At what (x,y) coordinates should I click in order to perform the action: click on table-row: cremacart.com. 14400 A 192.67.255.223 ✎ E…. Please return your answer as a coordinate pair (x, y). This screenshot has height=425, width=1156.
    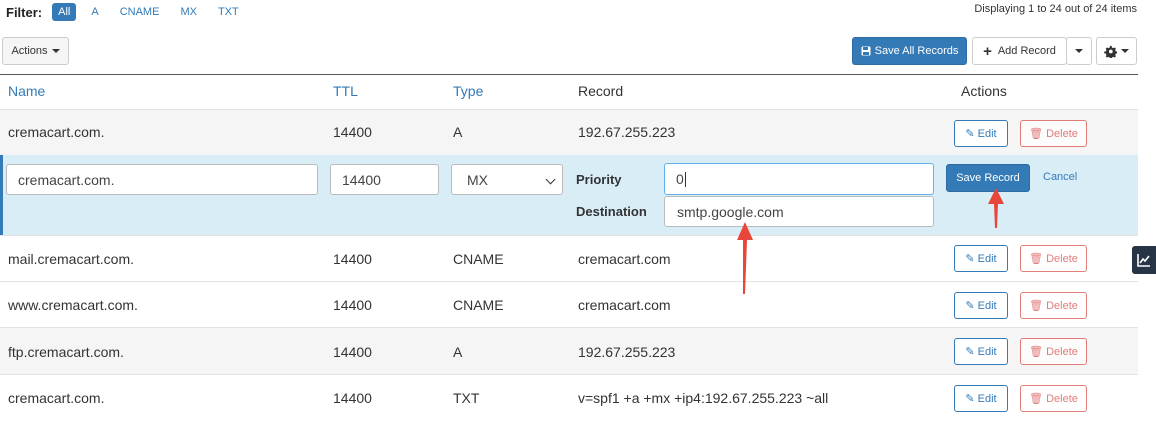
    Looking at the image, I should click on (569, 132).